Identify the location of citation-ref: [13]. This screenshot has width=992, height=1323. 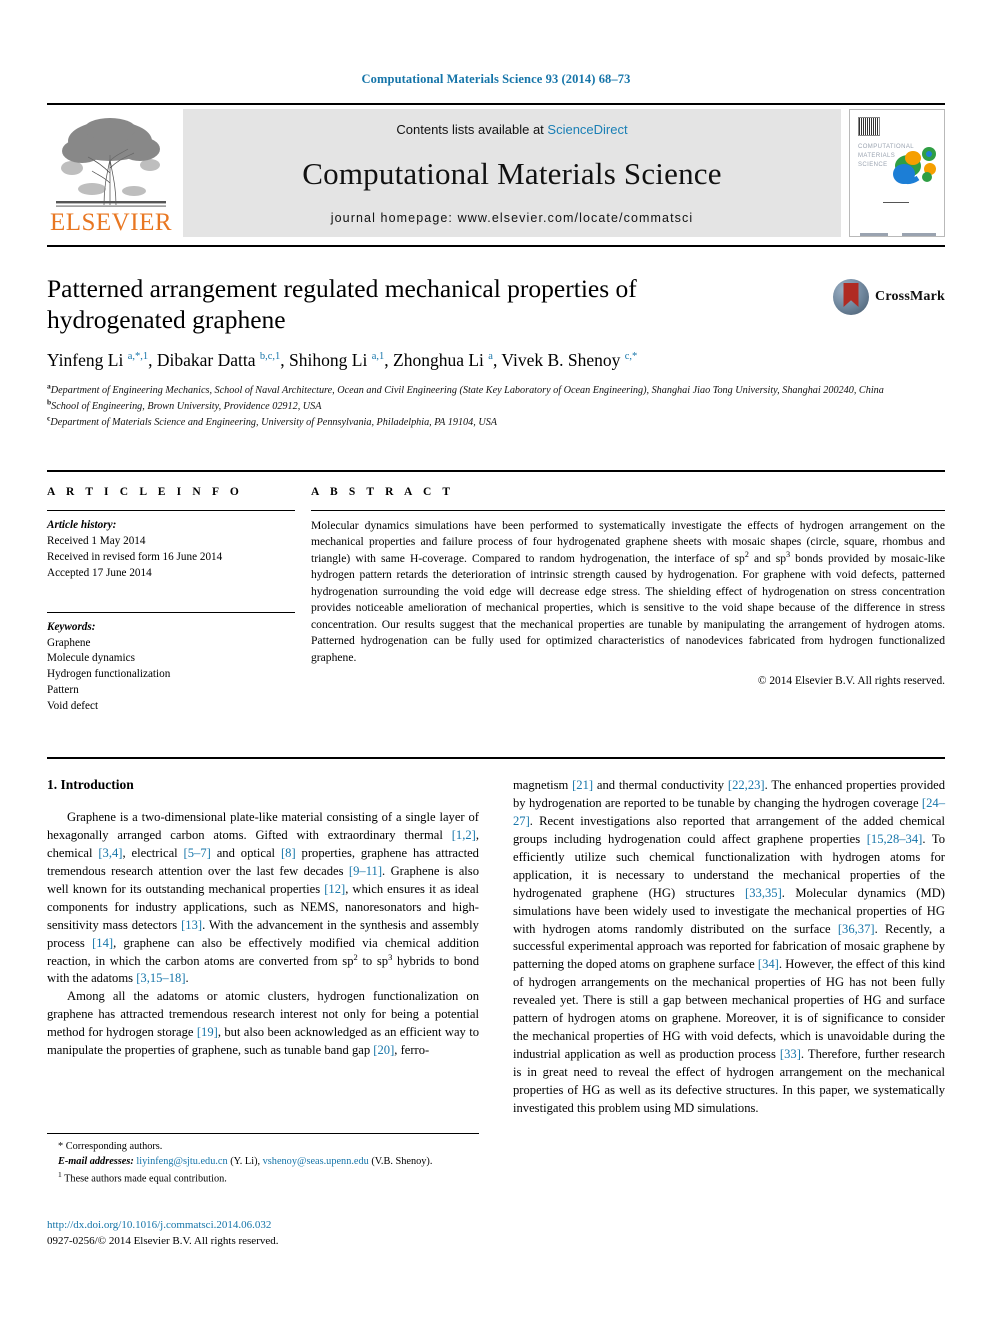
(191, 925).